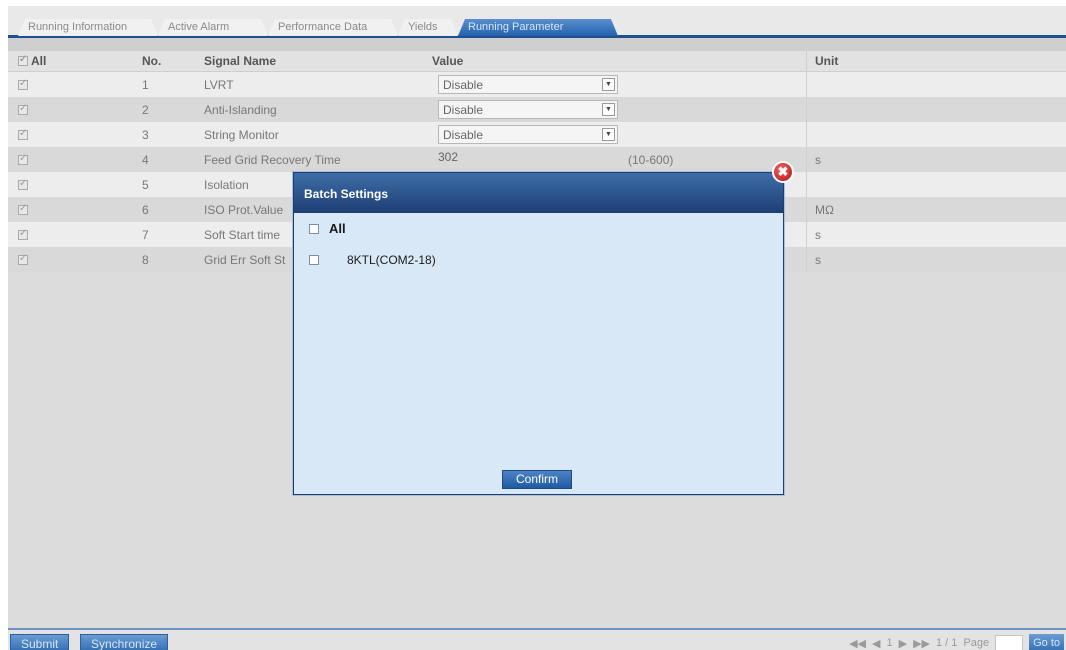 The width and height of the screenshot is (1066, 650). I want to click on row-no: 2, so click(145, 109).